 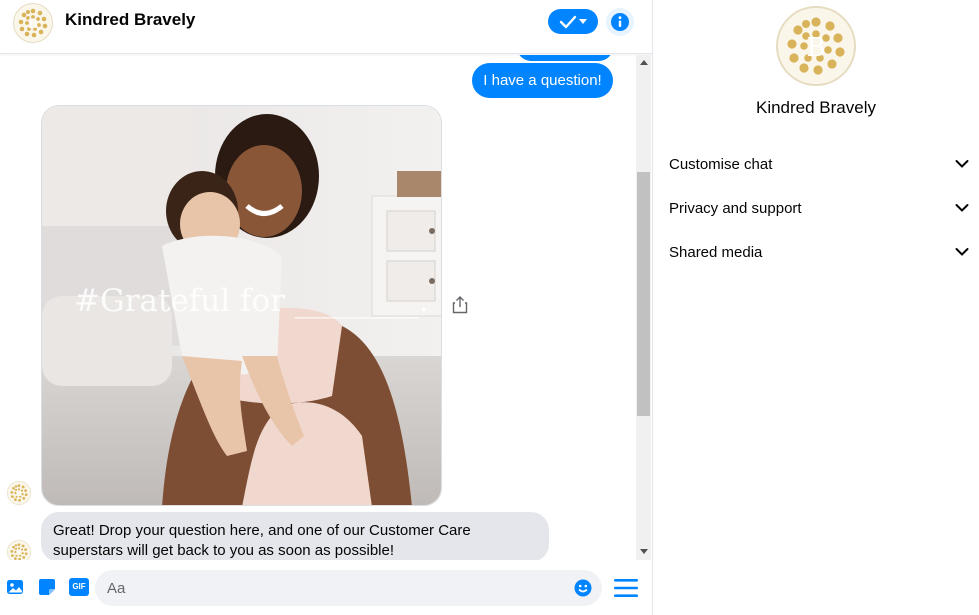 What do you see at coordinates (542, 80) in the screenshot?
I see `outgoing-message: I have a question!` at bounding box center [542, 80].